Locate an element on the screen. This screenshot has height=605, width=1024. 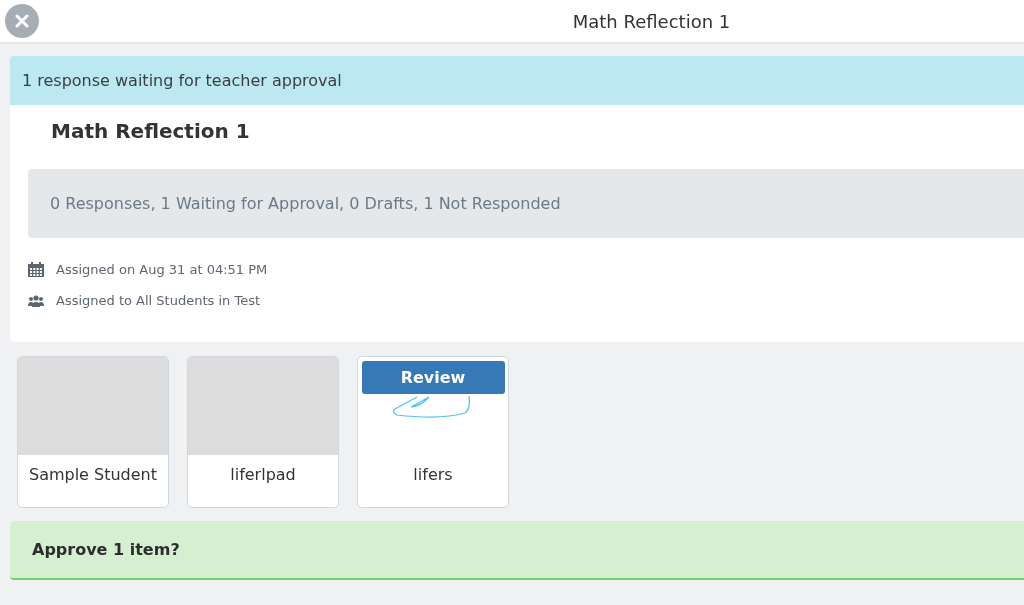
close-button is located at coordinates (22, 21).